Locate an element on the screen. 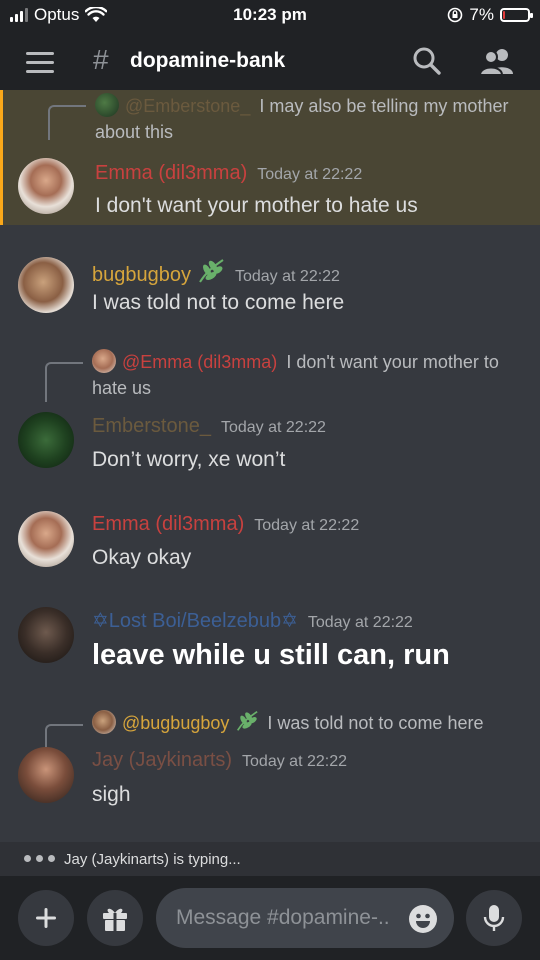 This screenshot has width=540, height=960. gift-button is located at coordinates (115, 918).